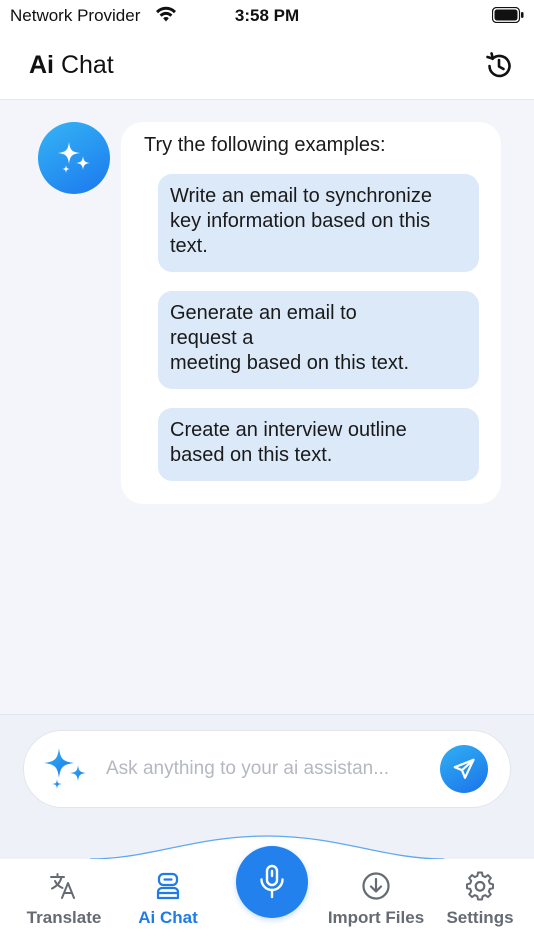 This screenshot has height=950, width=534. I want to click on app-header: Ai Chat, so click(267, 66).